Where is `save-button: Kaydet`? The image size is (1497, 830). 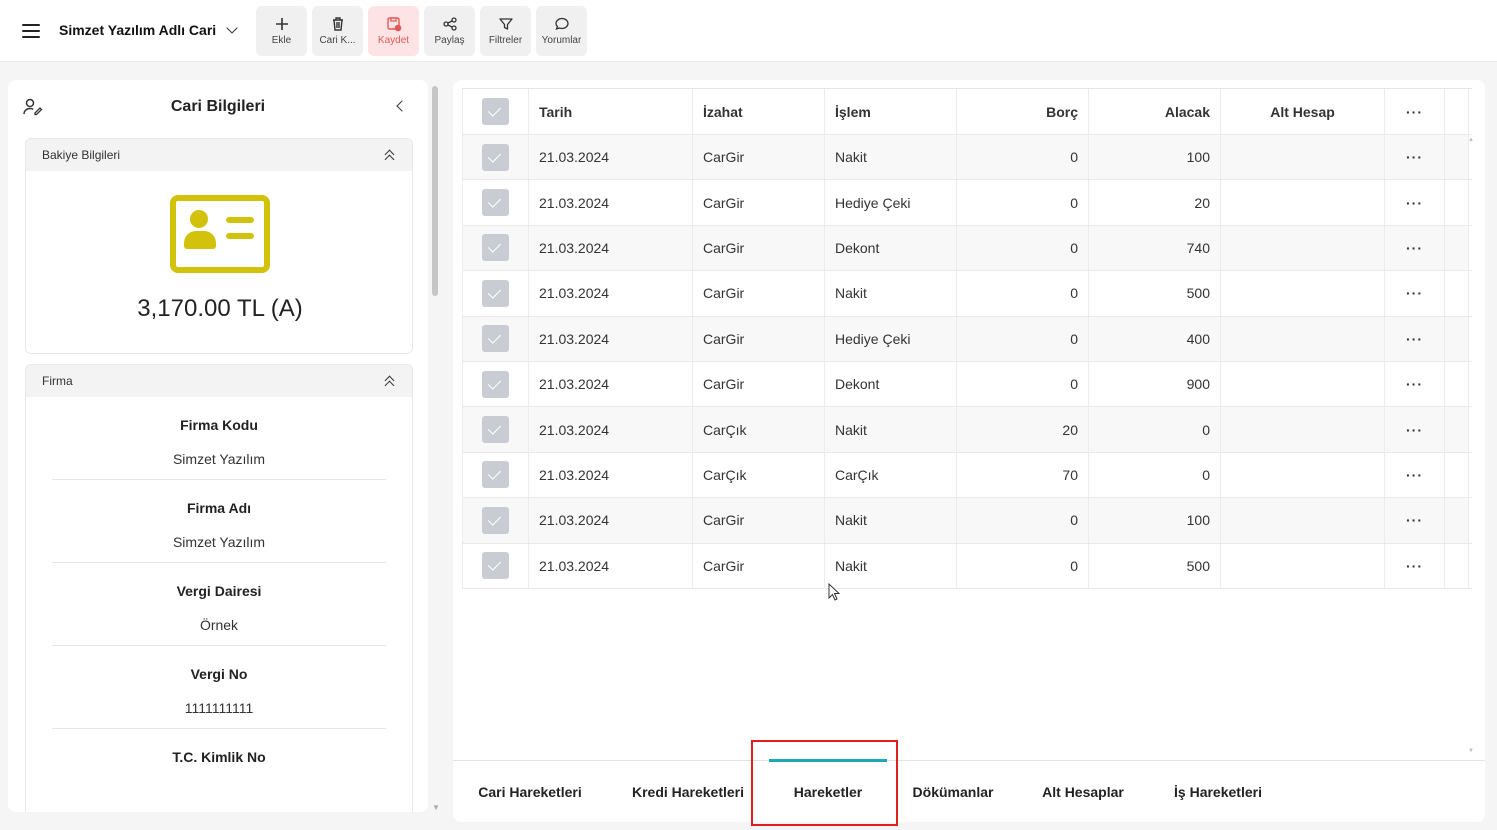
save-button: Kaydet is located at coordinates (393, 31).